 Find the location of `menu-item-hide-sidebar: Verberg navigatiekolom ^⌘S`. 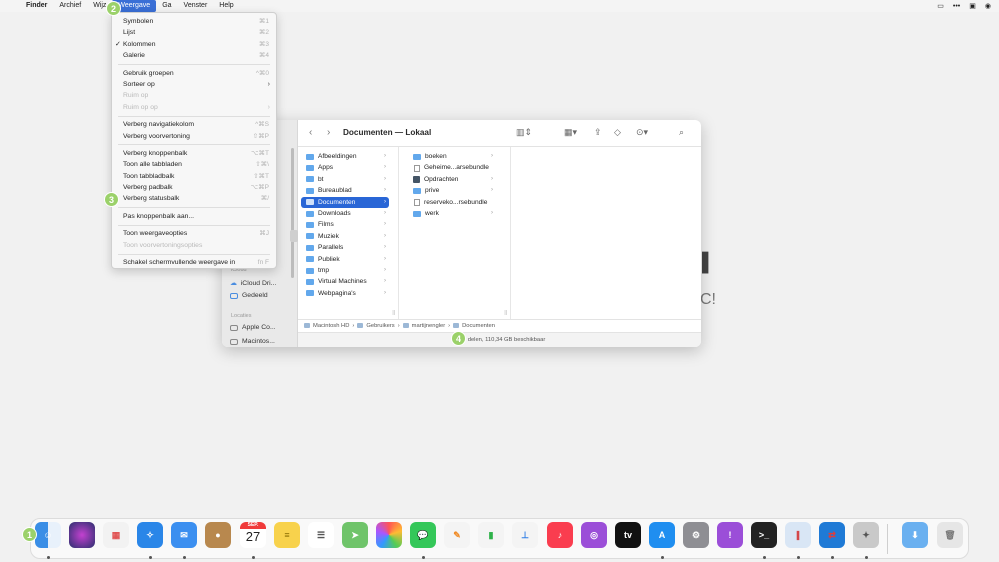

menu-item-hide-sidebar: Verberg navigatiekolom ^⌘S is located at coordinates (194, 124).